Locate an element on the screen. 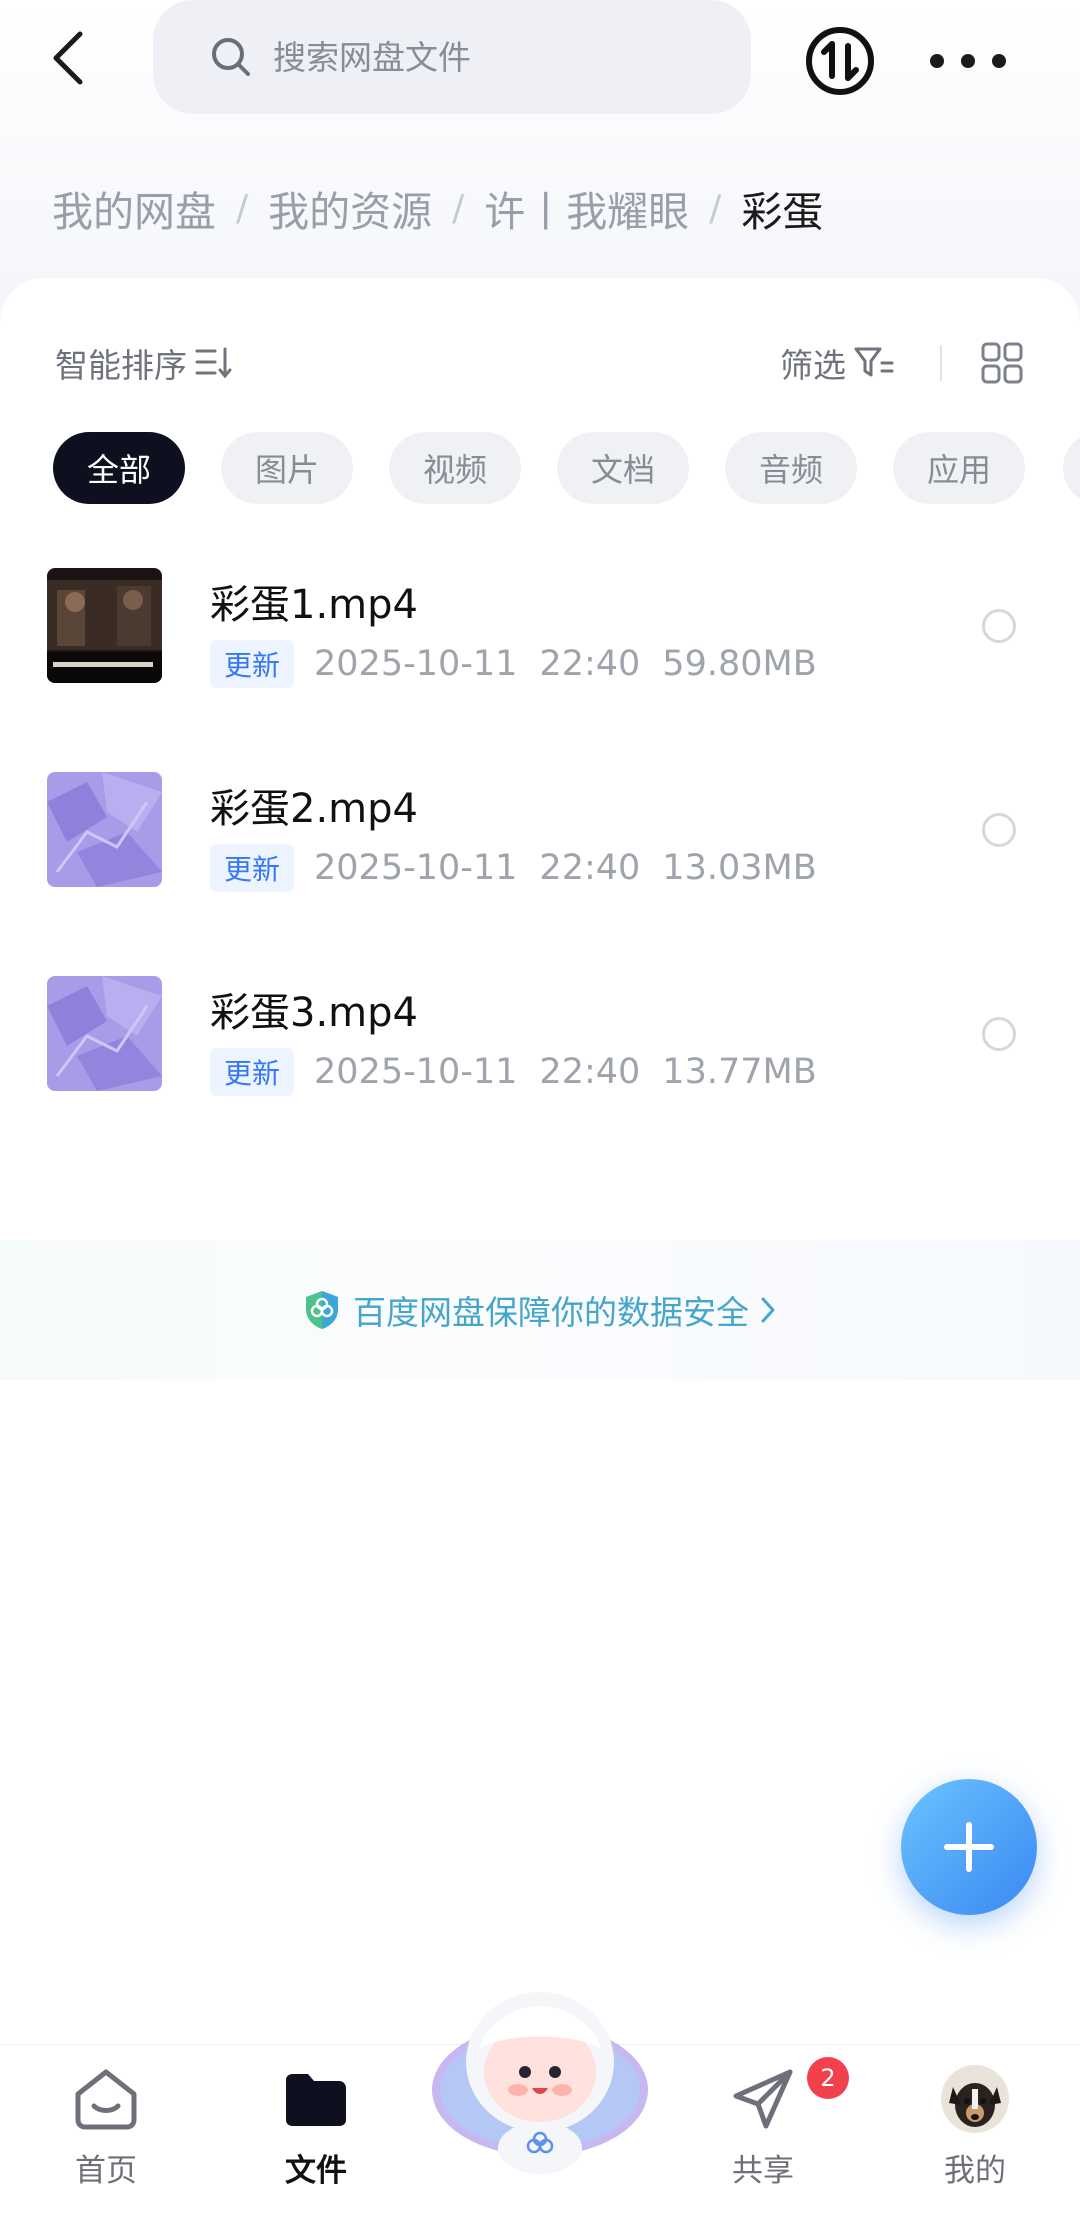  nav-label: 文件 is located at coordinates (316, 2171).